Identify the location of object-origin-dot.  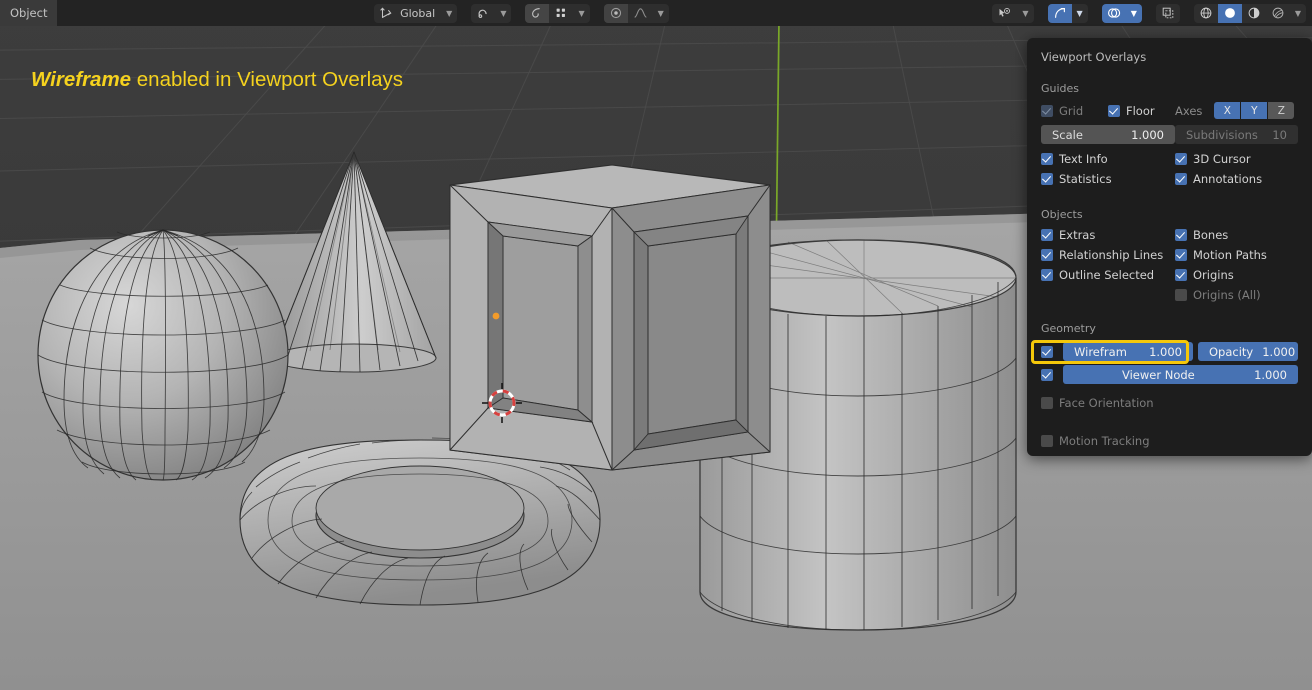
(496, 316).